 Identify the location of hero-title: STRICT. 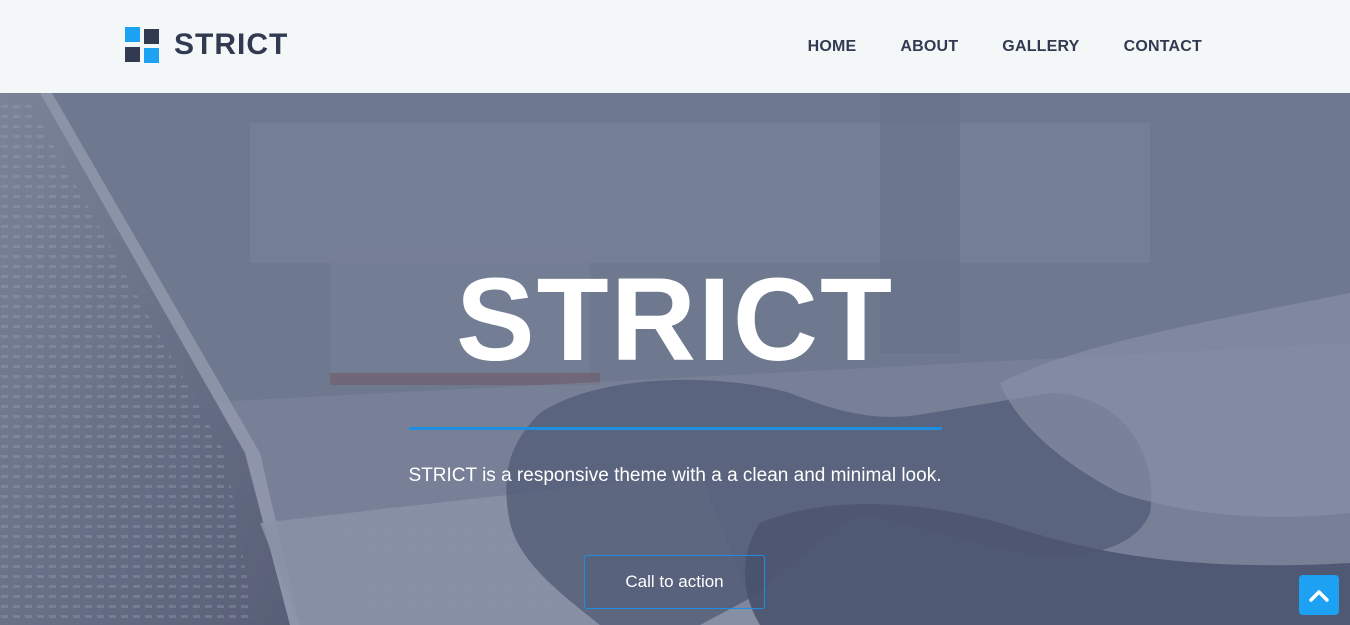
(675, 320).